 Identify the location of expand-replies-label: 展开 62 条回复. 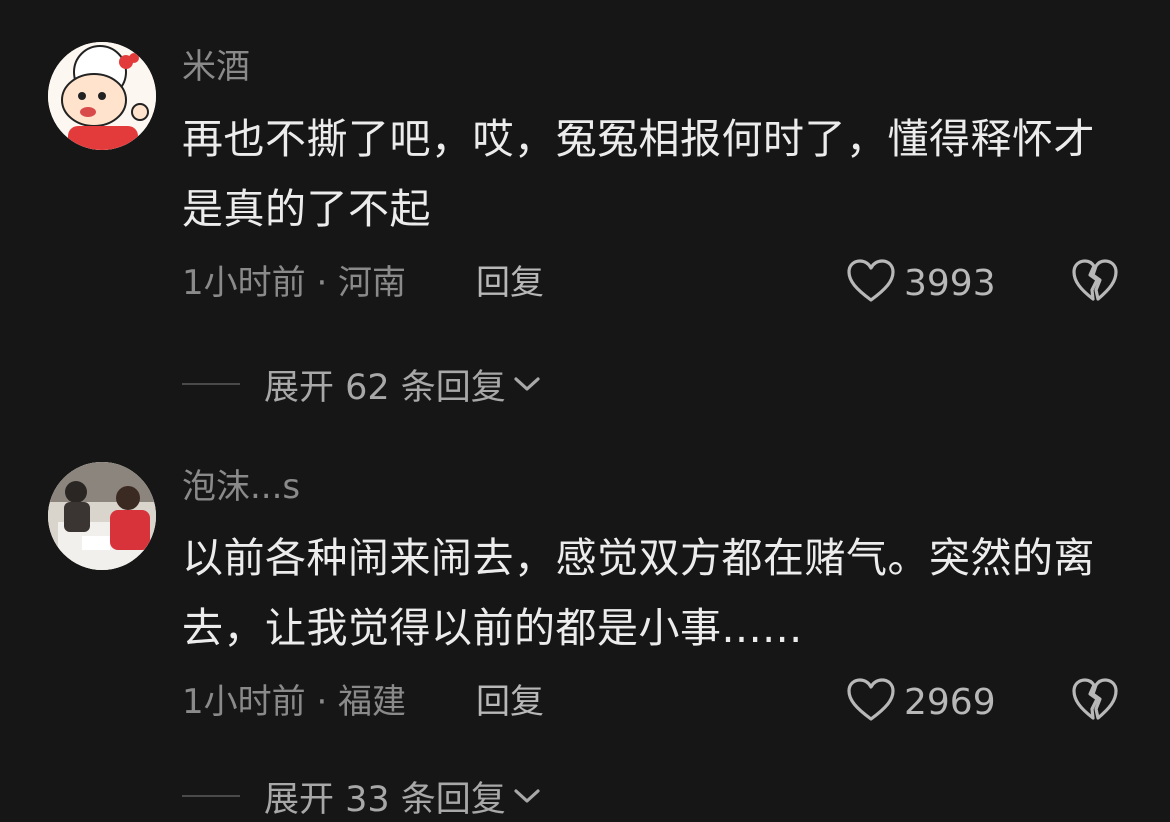
(385, 387).